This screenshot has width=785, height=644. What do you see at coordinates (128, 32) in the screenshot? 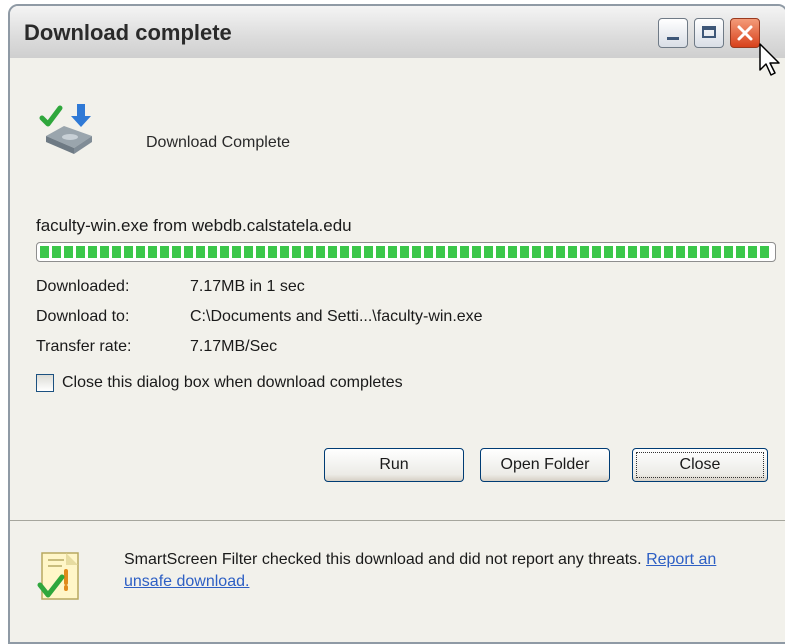
I see `window-title: Download complete` at bounding box center [128, 32].